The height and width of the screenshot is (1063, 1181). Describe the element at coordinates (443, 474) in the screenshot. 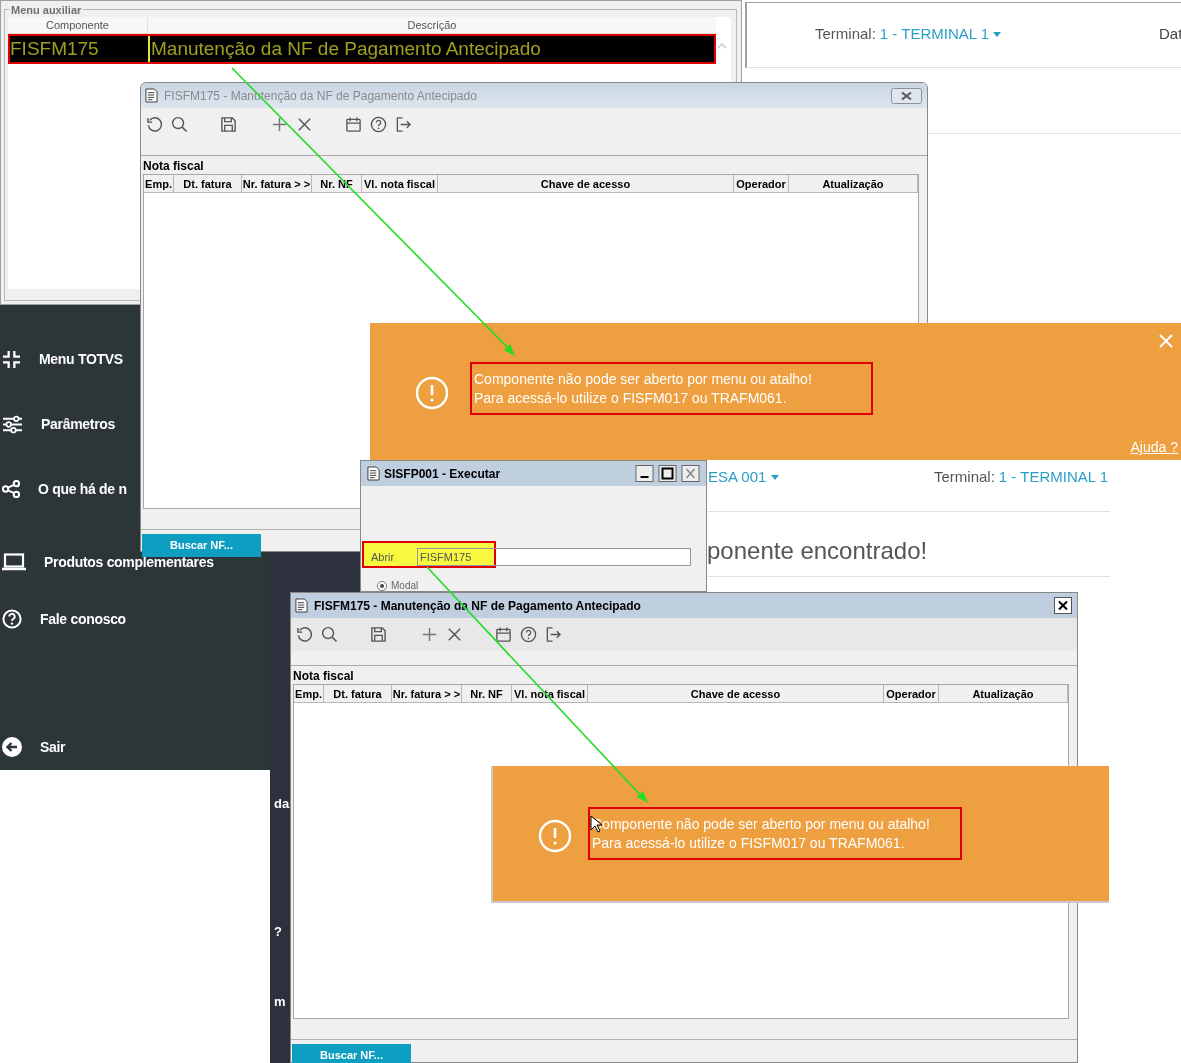

I see `window-title: SISFP001 - Executar` at that location.